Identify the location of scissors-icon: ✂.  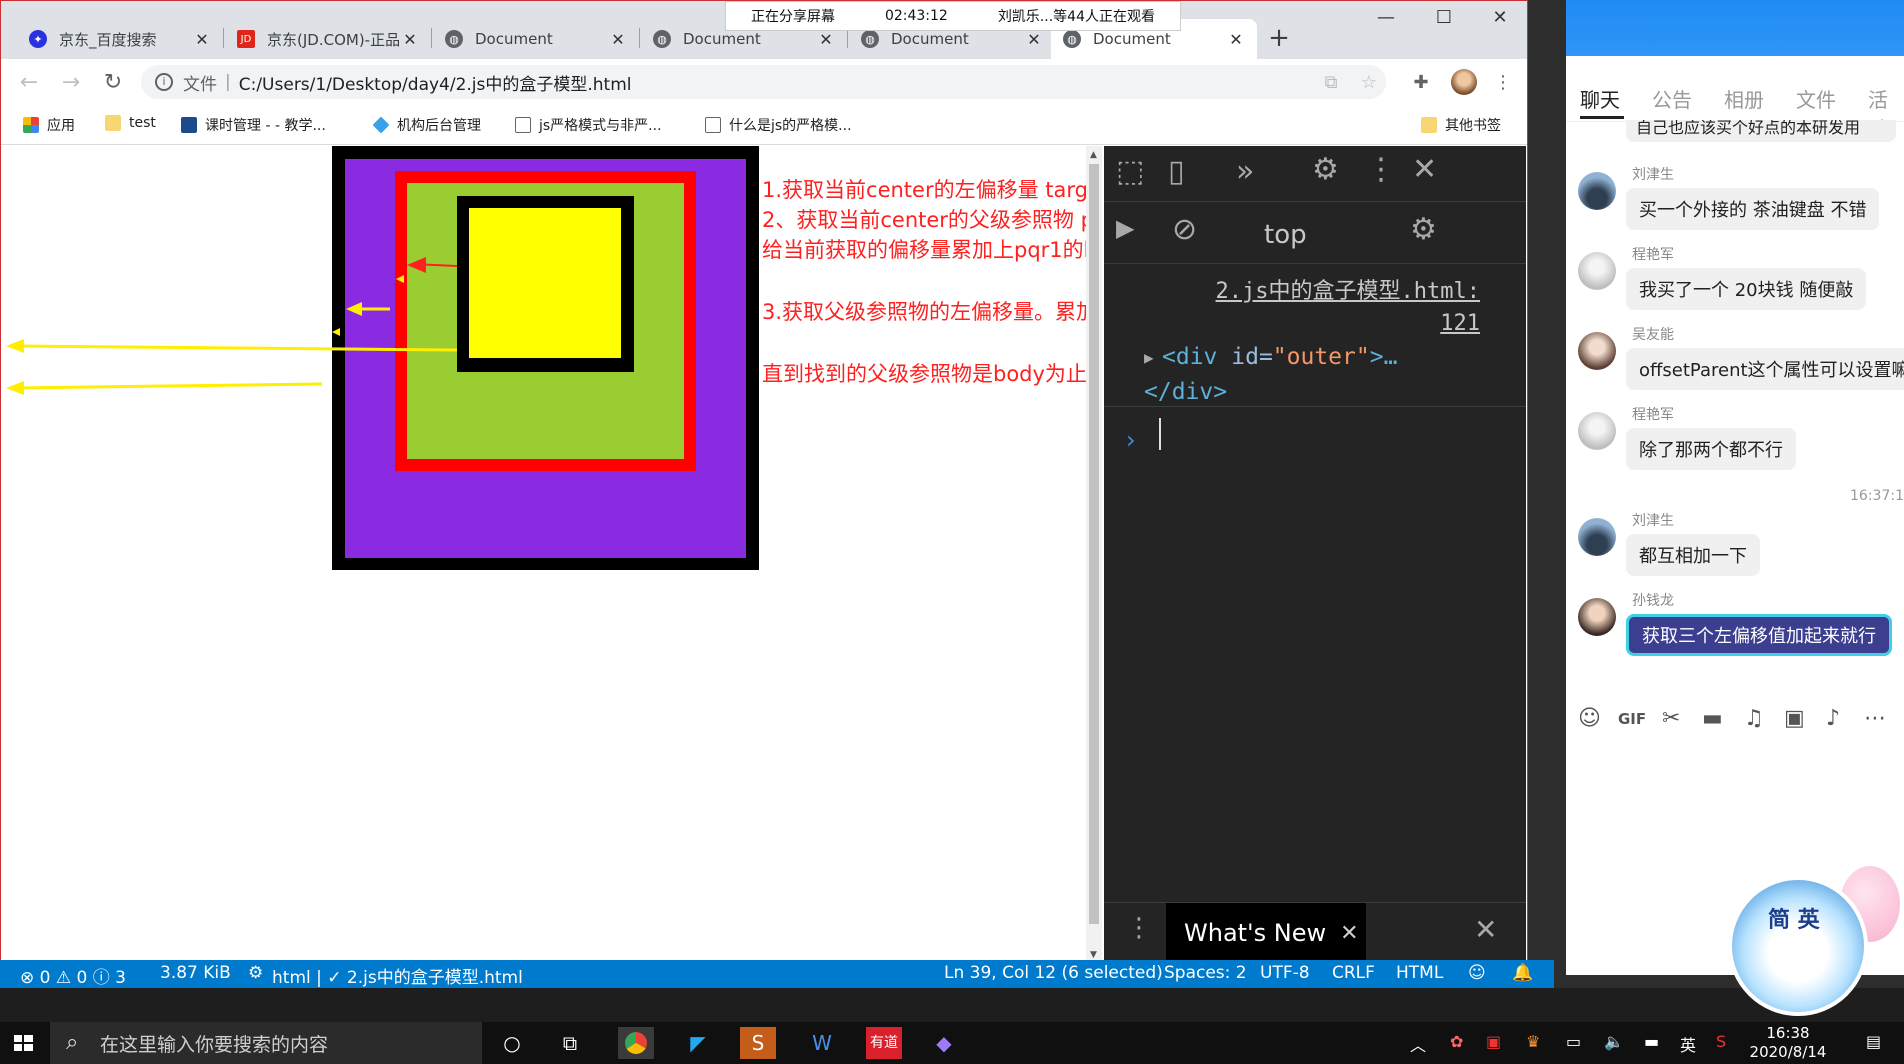
(1671, 718).